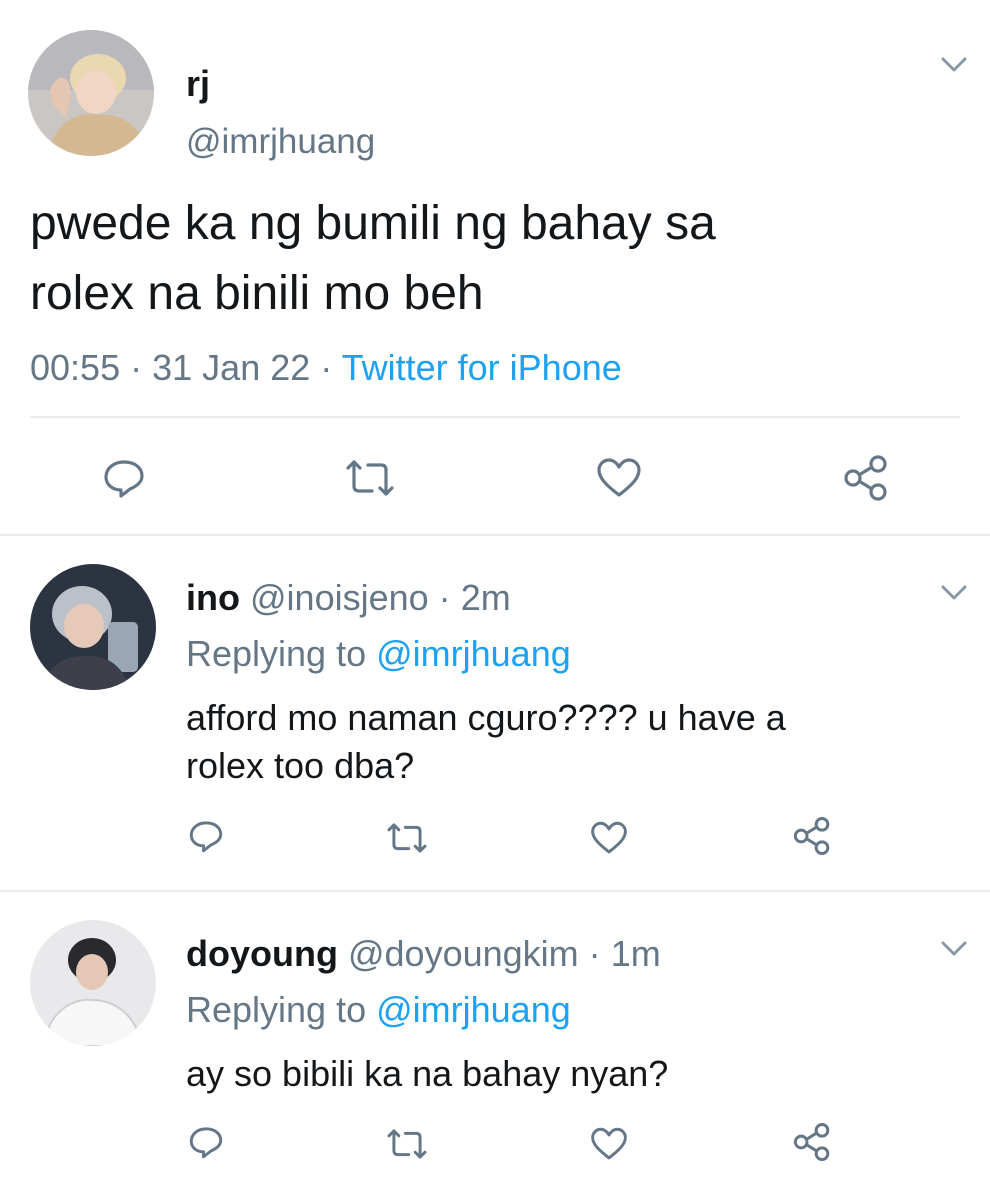 Image resolution: width=990 pixels, height=1200 pixels. I want to click on avatar-doyoung, so click(93, 983).